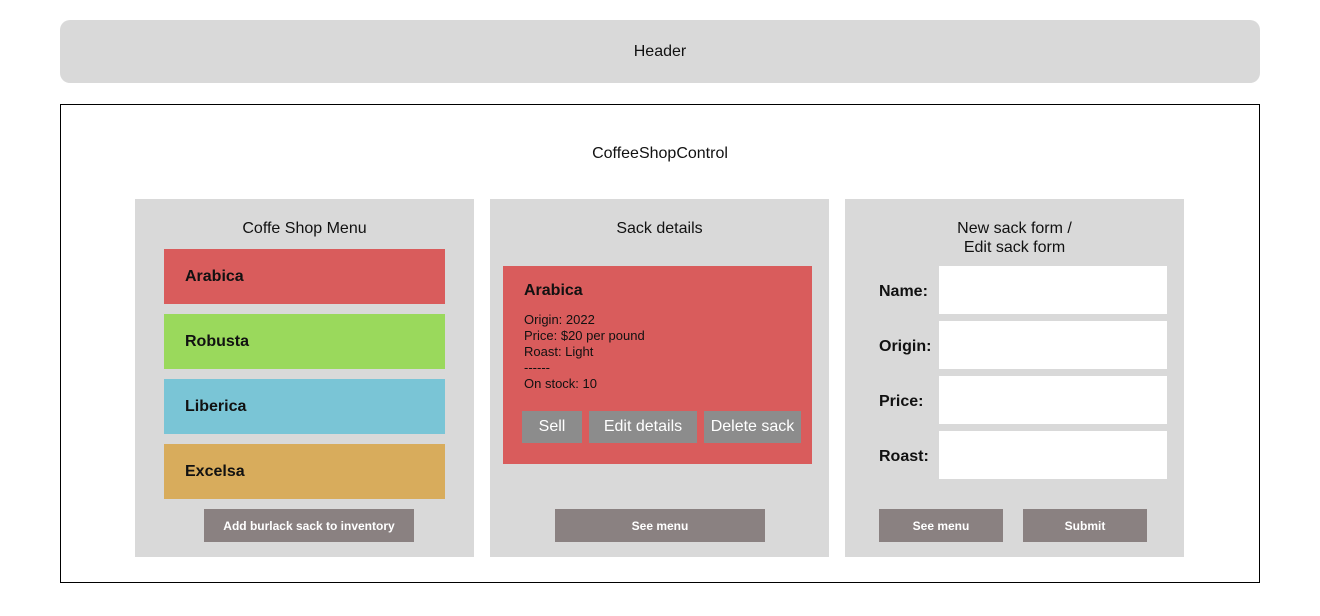 The height and width of the screenshot is (616, 1320). What do you see at coordinates (304, 406) in the screenshot?
I see `menu-item-liberica: Liberica` at bounding box center [304, 406].